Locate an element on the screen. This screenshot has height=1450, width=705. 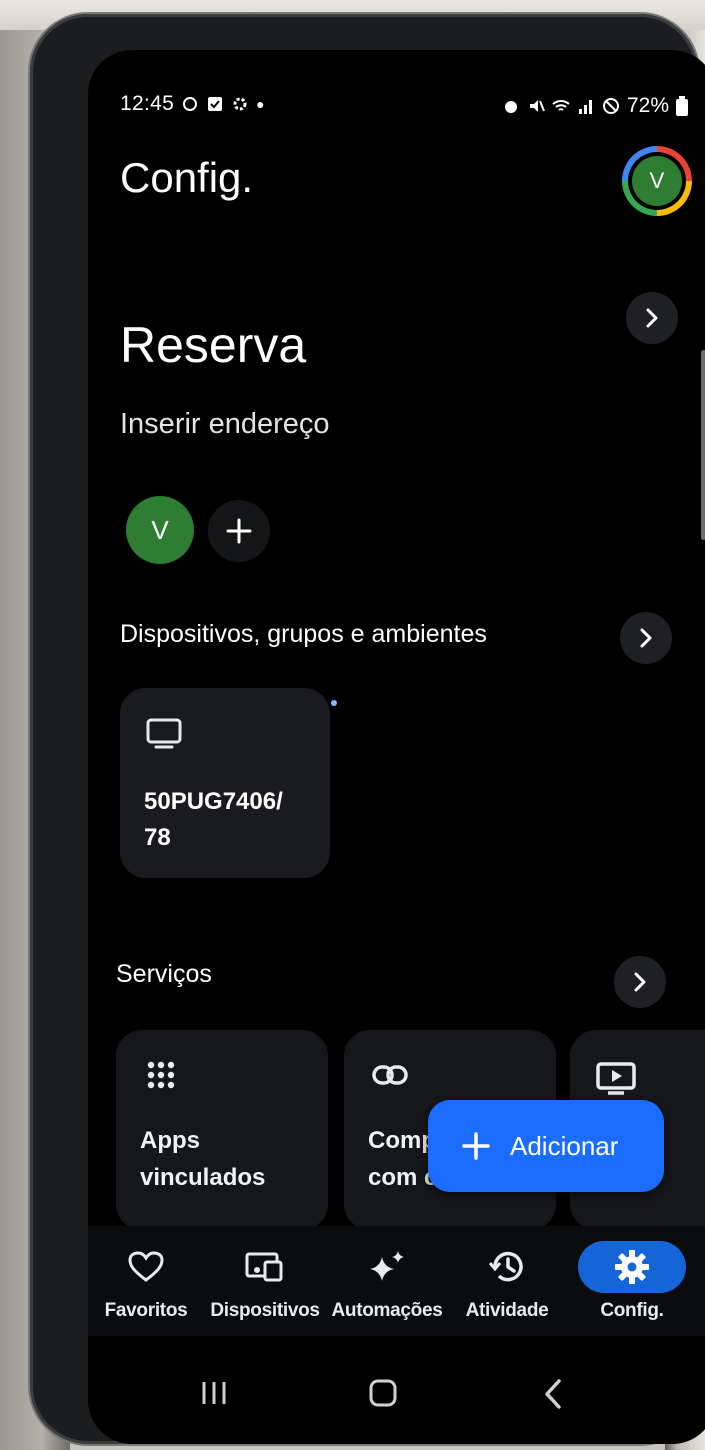
devices-section-button is located at coordinates (646, 638).